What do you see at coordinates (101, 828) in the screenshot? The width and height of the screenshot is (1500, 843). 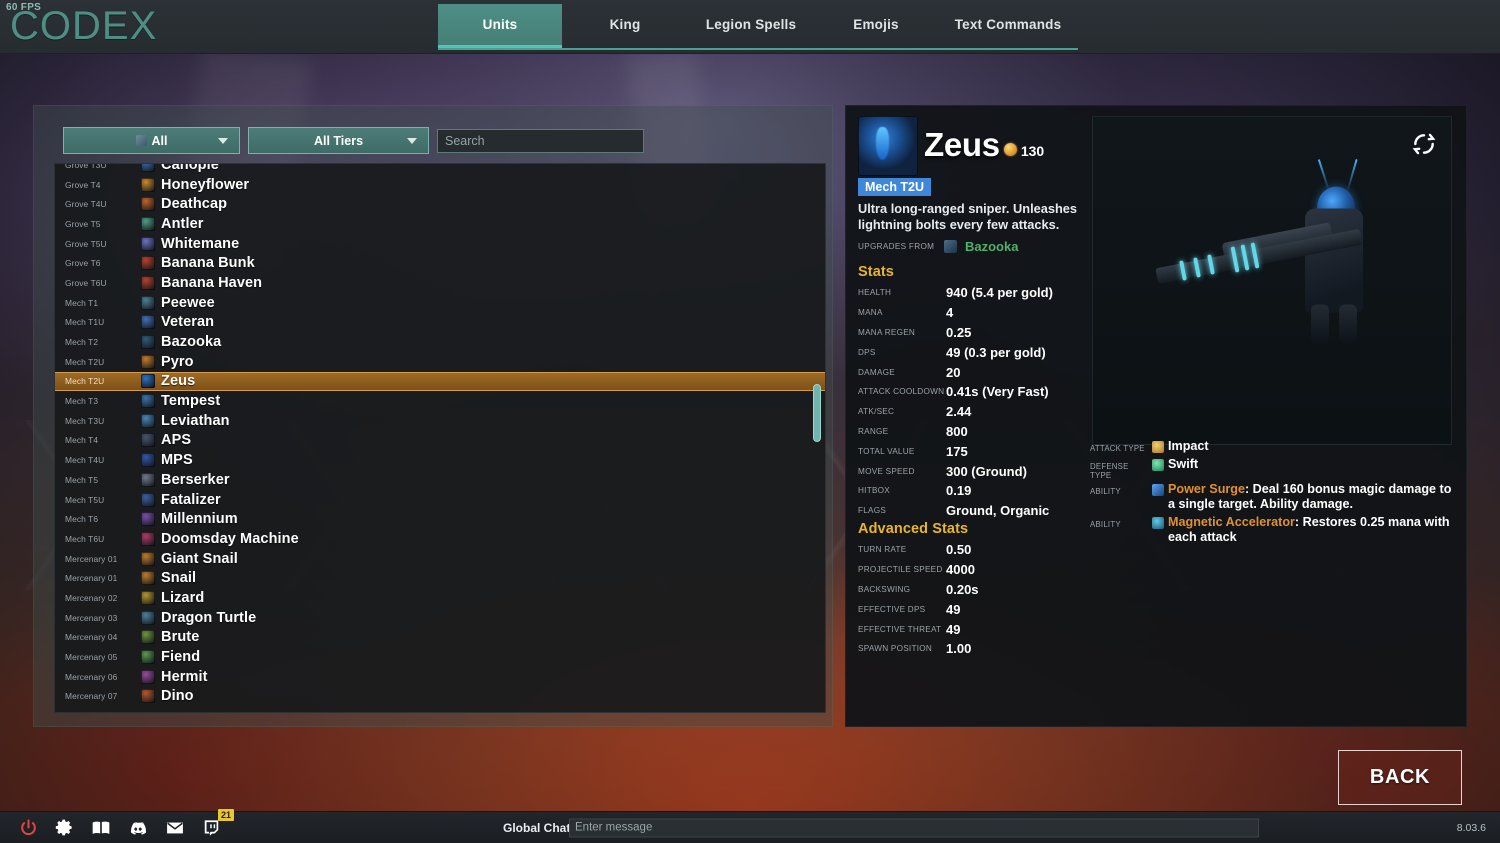 I see `book-icon` at bounding box center [101, 828].